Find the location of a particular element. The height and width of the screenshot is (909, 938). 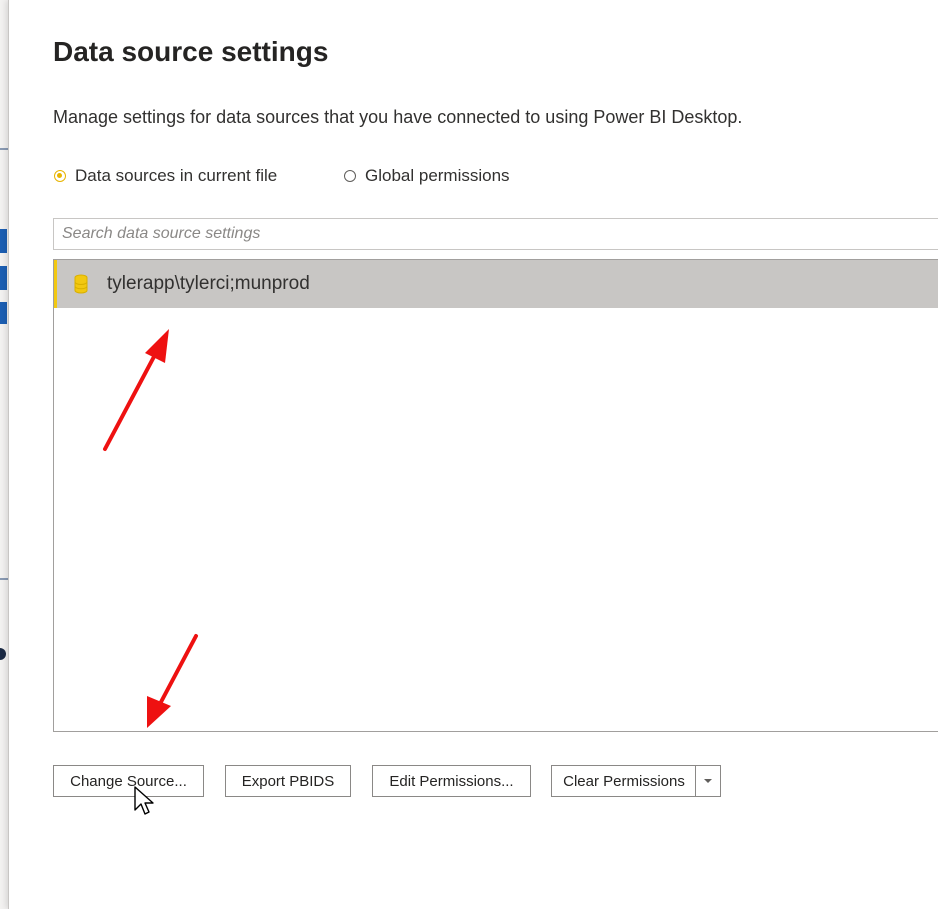

mouse-pointer-icon is located at coordinates (144, 800).